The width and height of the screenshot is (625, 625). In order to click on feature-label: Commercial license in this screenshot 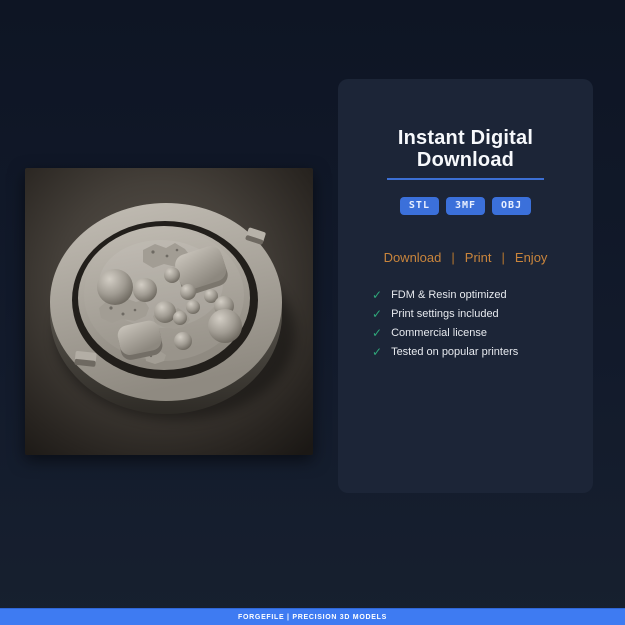, I will do `click(439, 332)`.